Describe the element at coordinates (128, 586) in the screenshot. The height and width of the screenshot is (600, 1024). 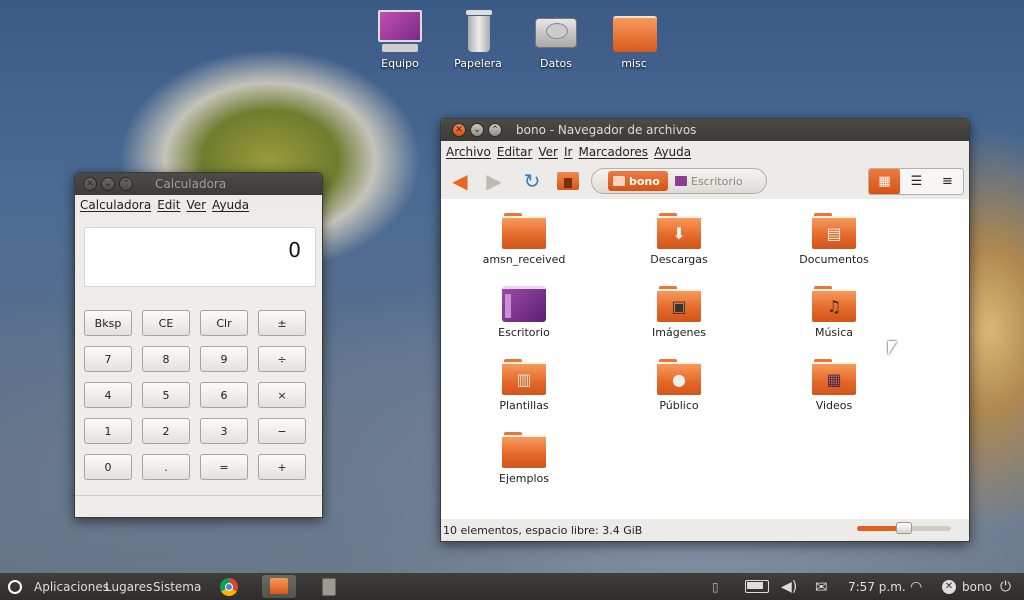
I see `menu-lugares: Lugares` at that location.